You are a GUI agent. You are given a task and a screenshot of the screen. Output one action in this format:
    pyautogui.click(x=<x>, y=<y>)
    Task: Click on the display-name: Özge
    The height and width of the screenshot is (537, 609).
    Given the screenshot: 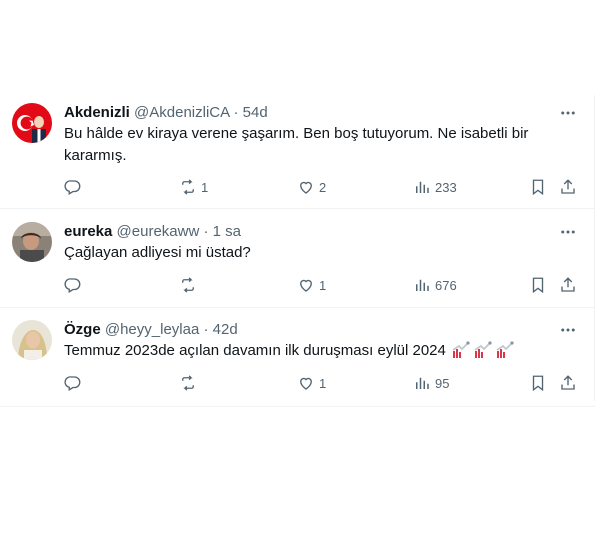 What is the action you would take?
    pyautogui.click(x=82, y=329)
    